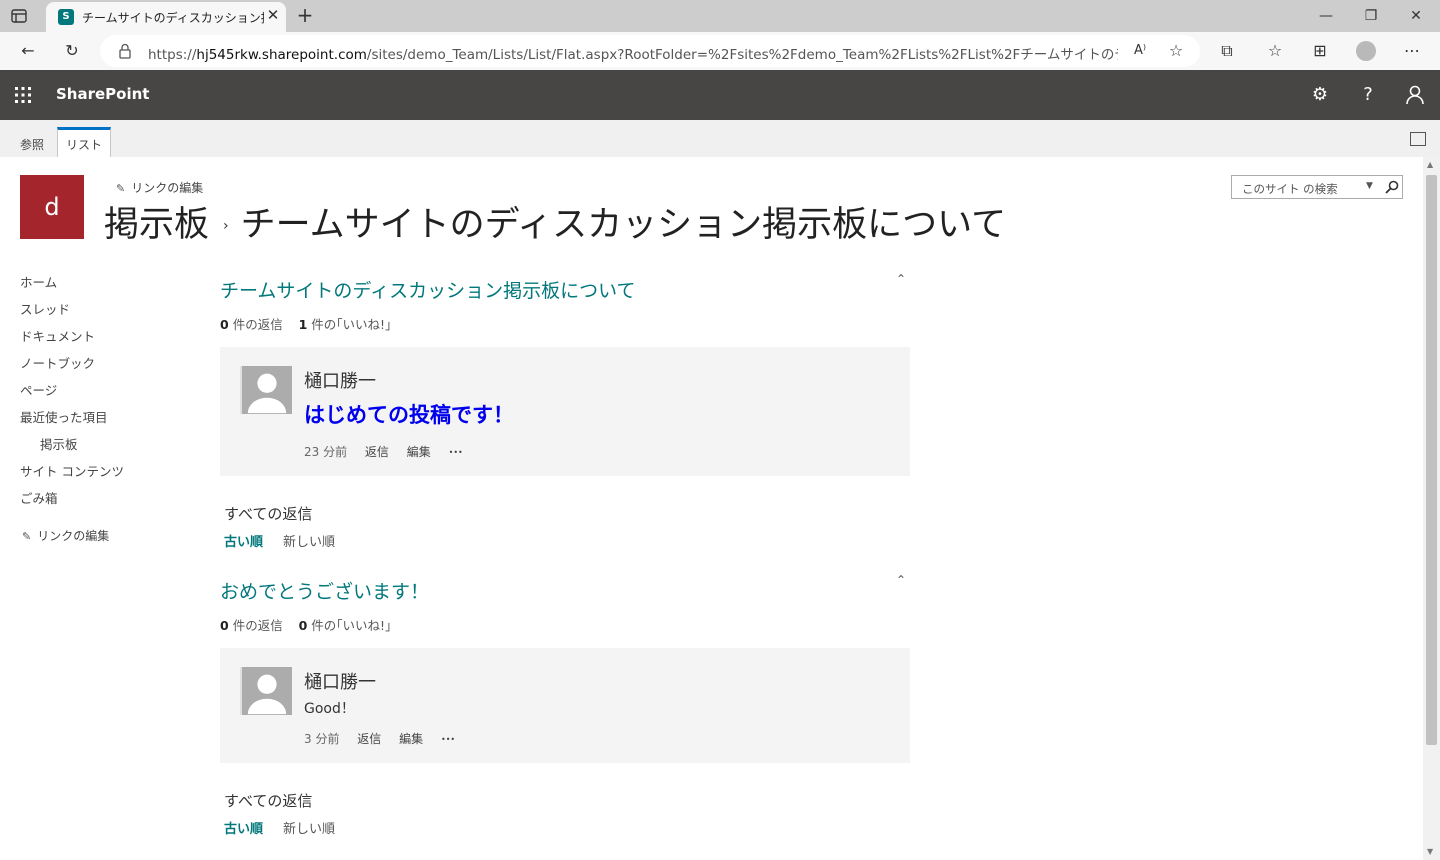 Image resolution: width=1440 pixels, height=860 pixels. I want to click on refresh-icon: ↻, so click(72, 51).